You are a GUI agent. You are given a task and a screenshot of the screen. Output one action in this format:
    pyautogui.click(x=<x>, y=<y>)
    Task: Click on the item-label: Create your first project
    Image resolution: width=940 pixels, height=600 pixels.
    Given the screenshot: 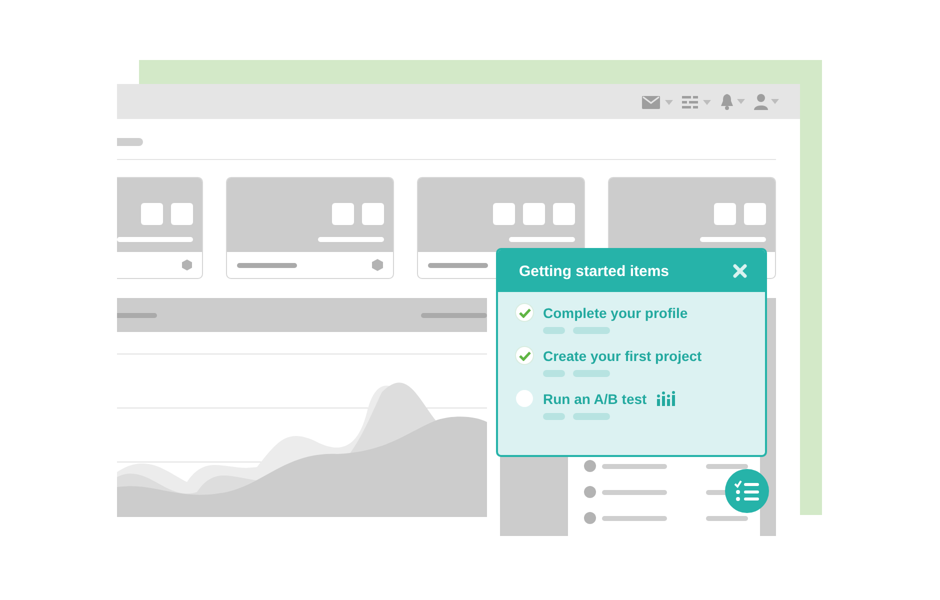 What is the action you would take?
    pyautogui.click(x=622, y=356)
    